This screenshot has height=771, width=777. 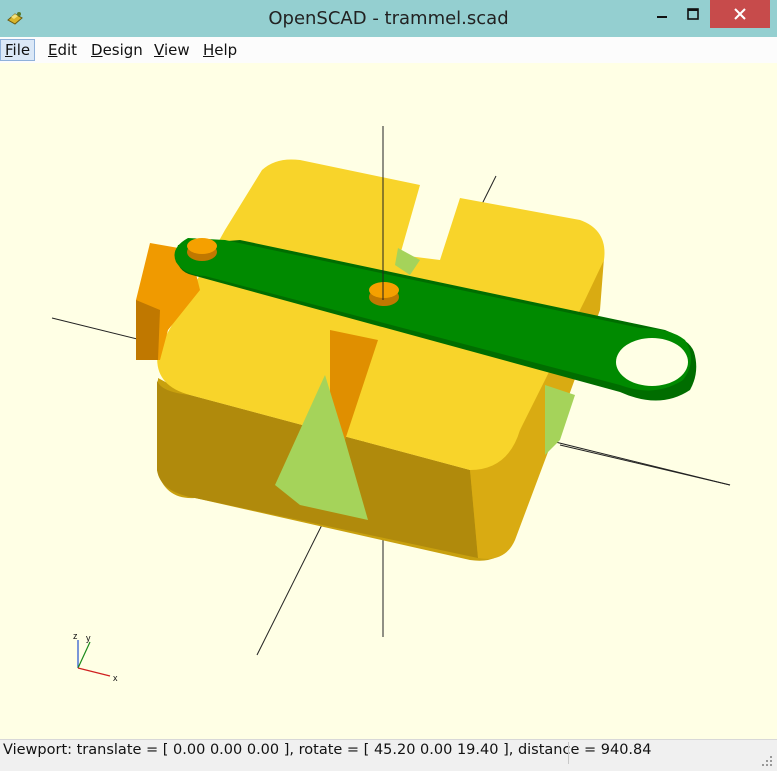 What do you see at coordinates (560, 420) in the screenshot?
I see `right-cutout` at bounding box center [560, 420].